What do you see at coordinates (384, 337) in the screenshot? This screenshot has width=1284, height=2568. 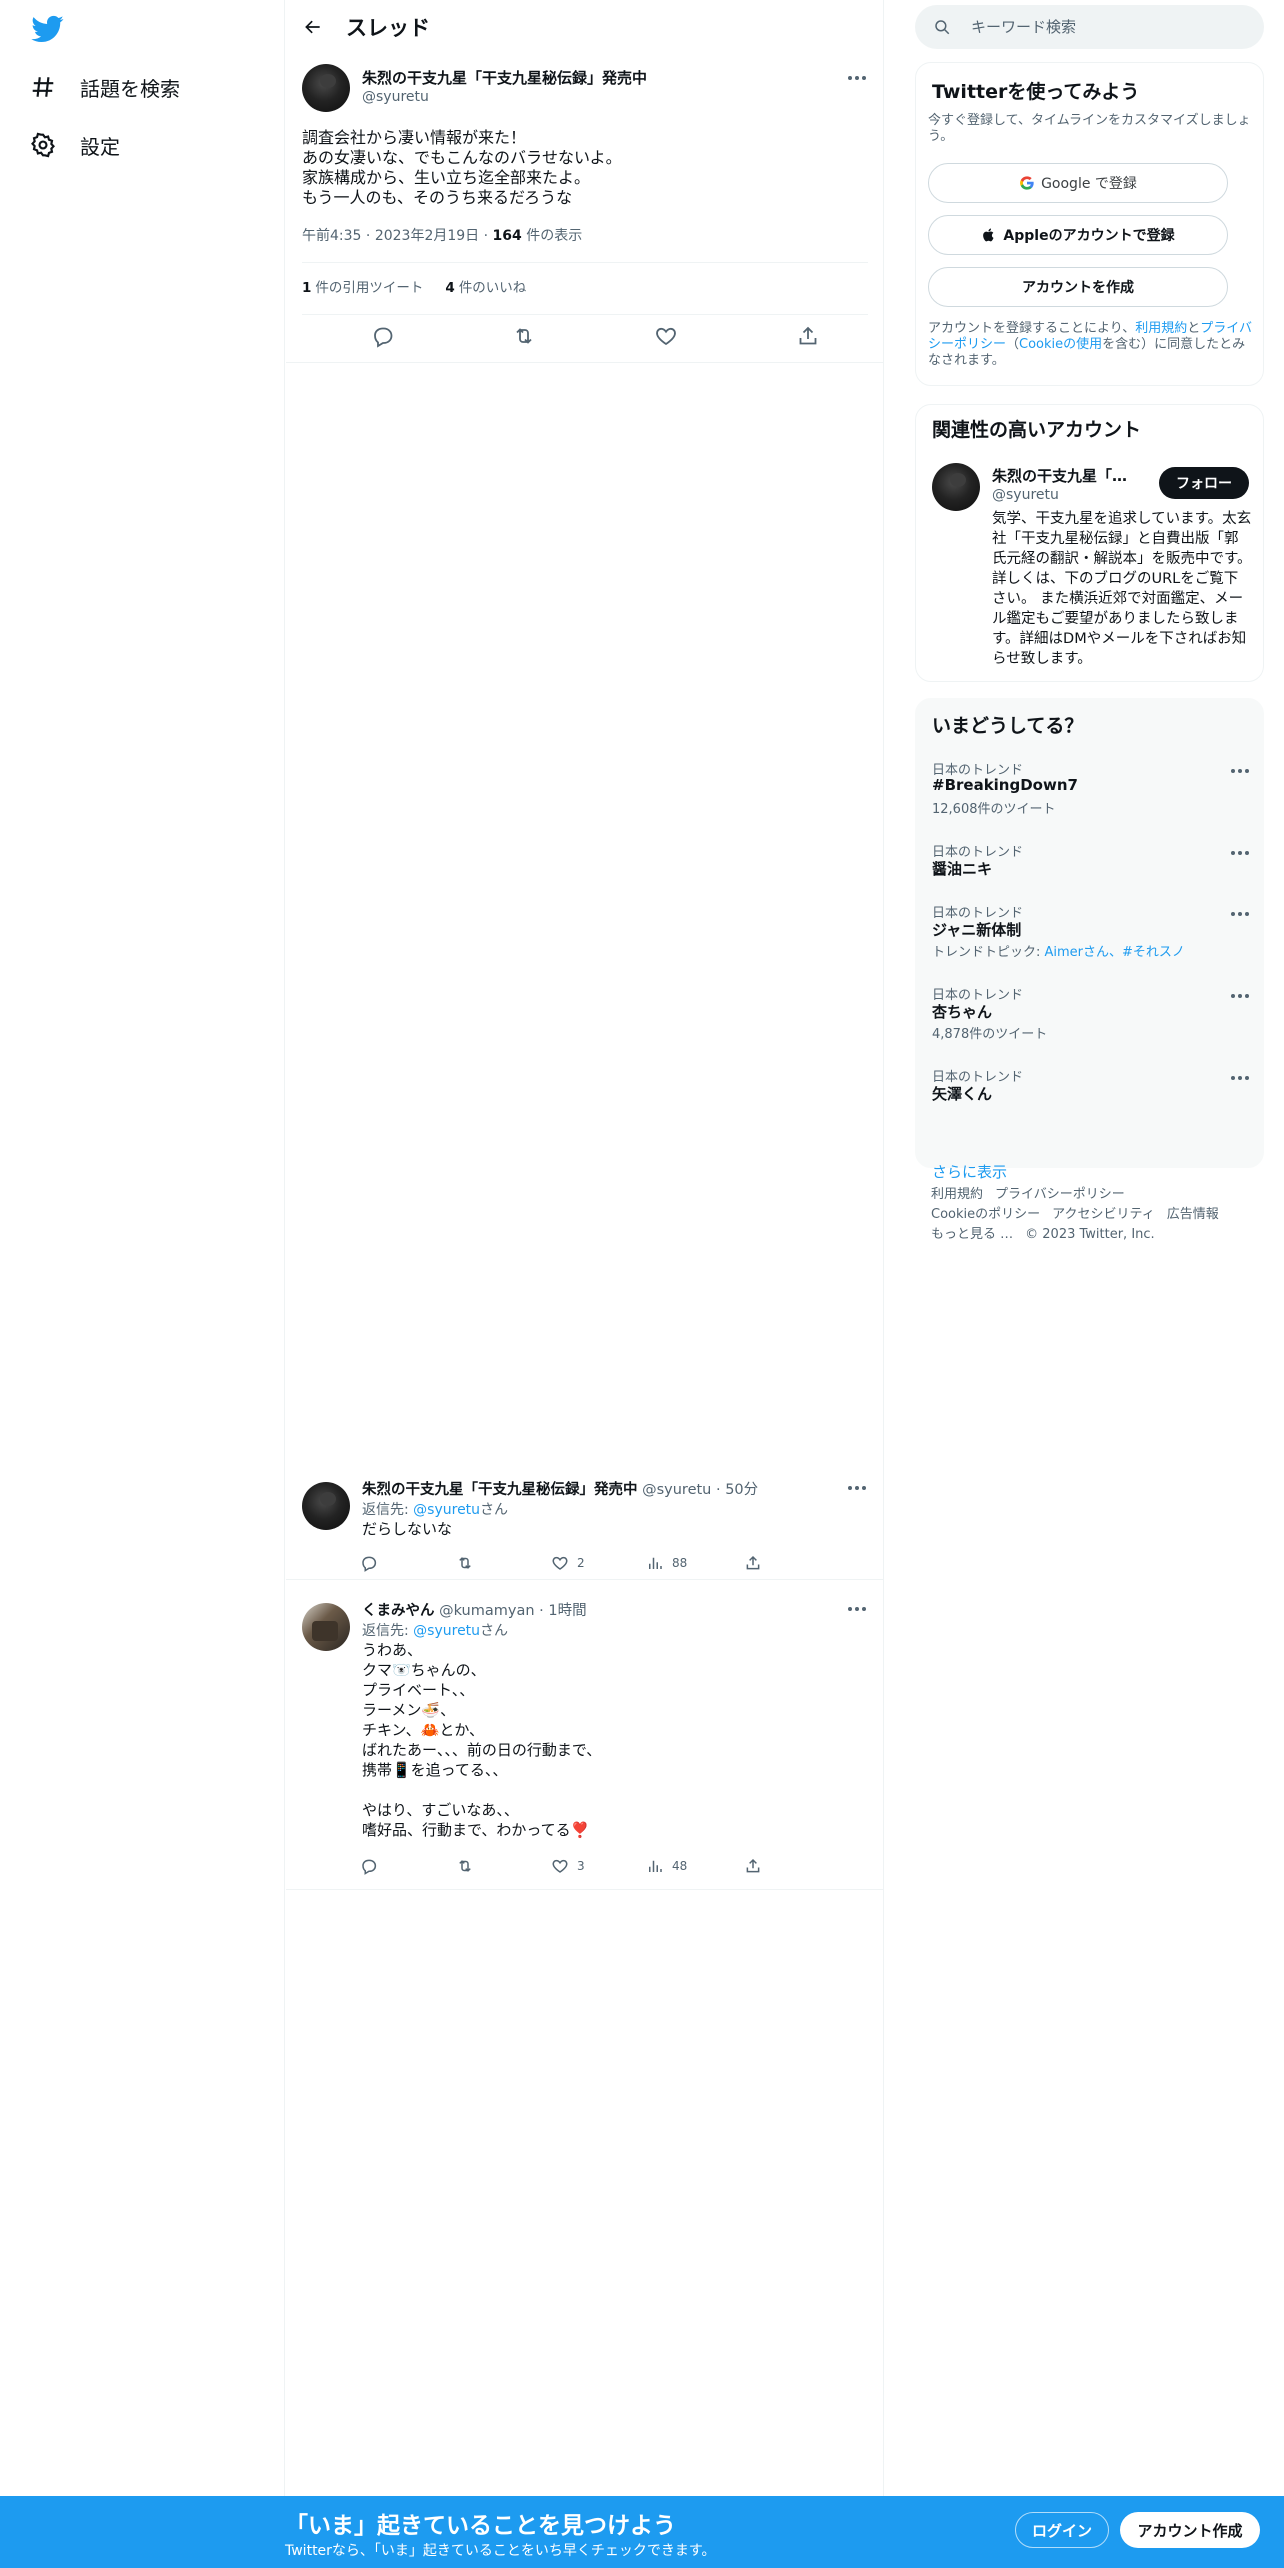 I see `reply-icon` at bounding box center [384, 337].